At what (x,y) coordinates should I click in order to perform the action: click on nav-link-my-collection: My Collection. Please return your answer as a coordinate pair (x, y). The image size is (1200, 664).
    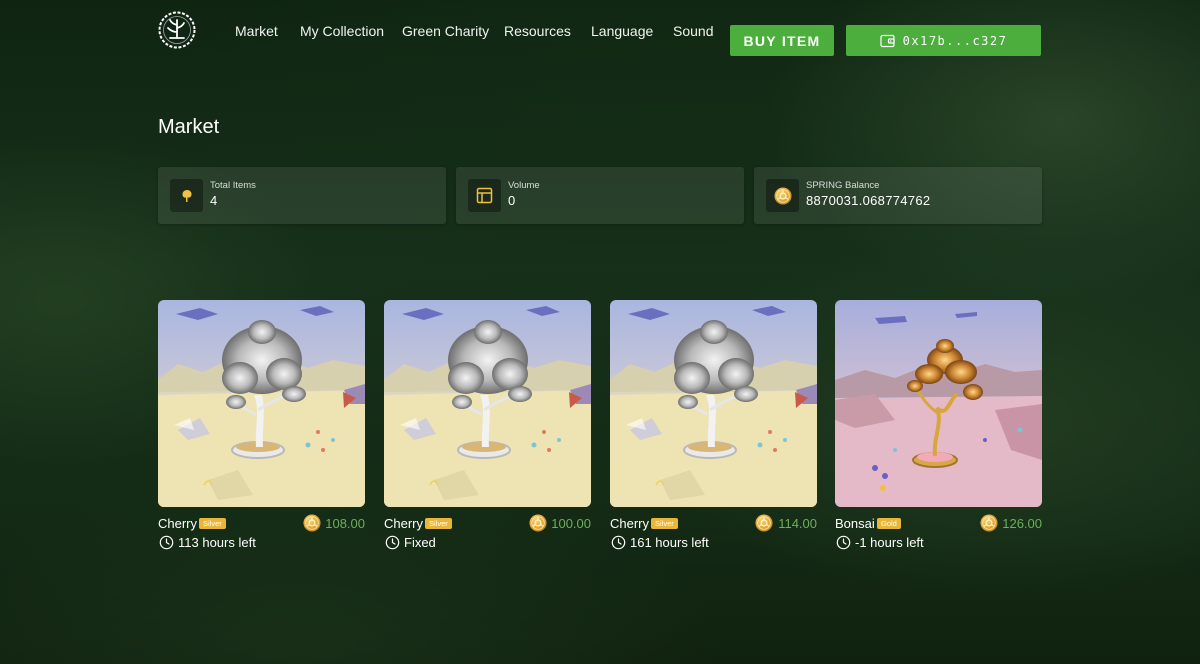
    Looking at the image, I should click on (342, 31).